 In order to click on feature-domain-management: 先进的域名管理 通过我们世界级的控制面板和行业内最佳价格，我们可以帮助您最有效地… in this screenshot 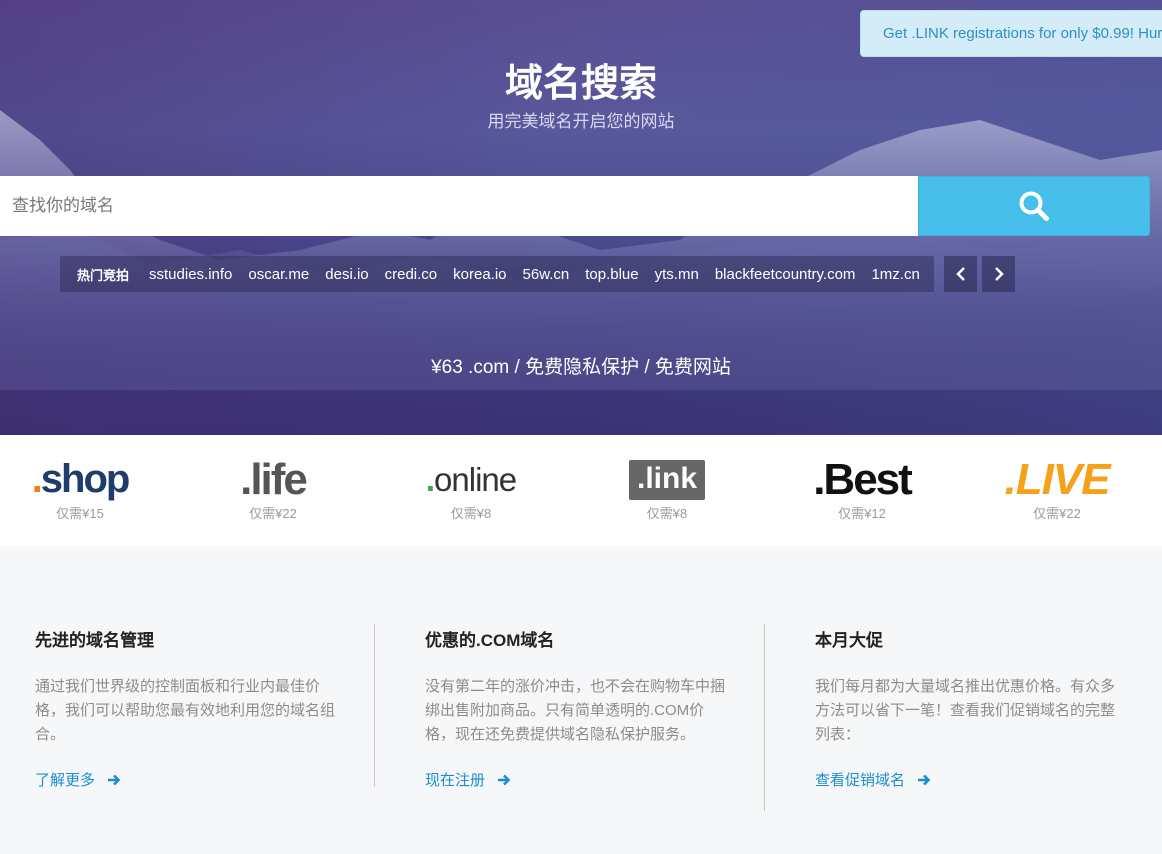, I will do `click(185, 708)`.